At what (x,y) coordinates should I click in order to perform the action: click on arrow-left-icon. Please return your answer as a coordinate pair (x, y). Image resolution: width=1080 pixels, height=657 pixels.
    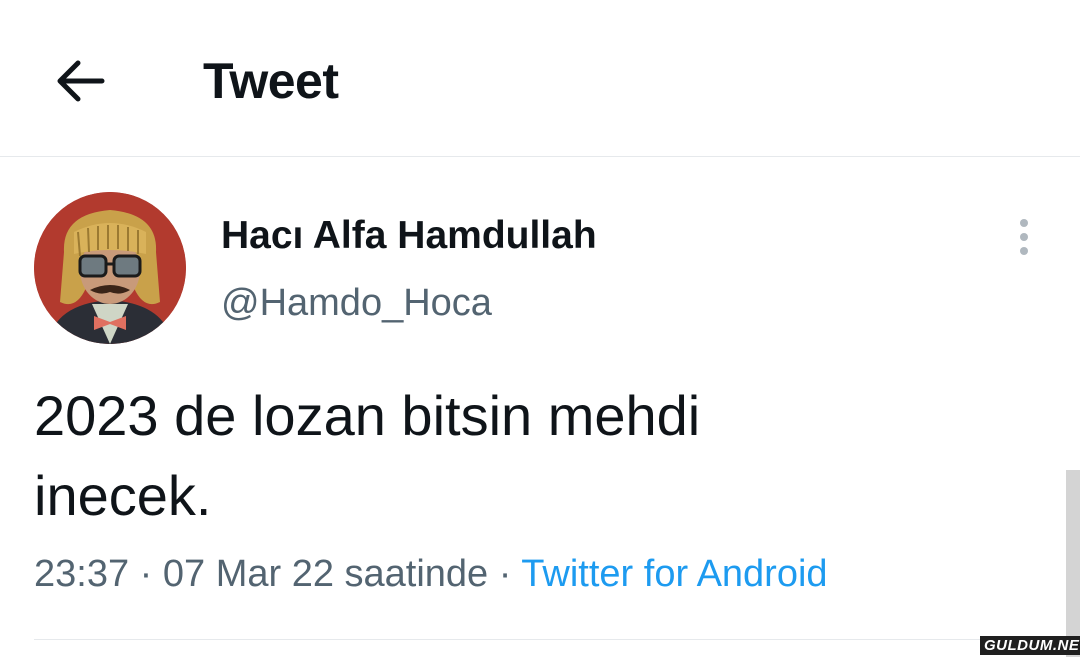
    Looking at the image, I should click on (81, 81).